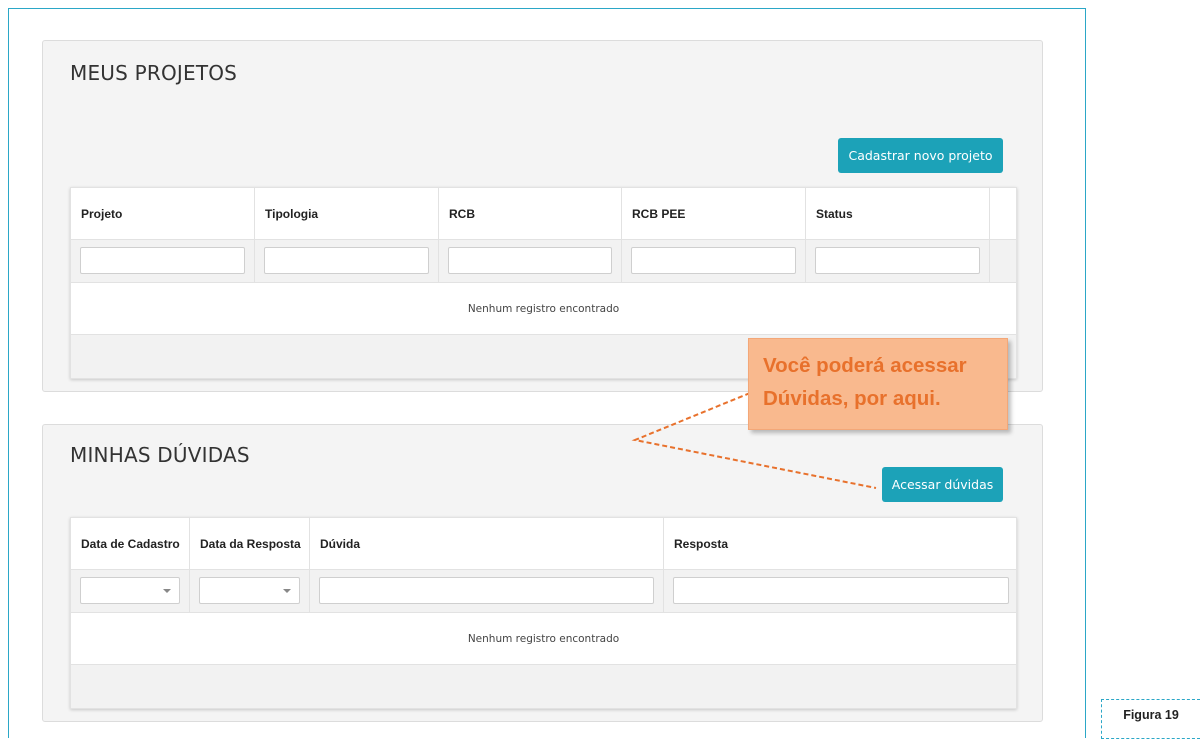 This screenshot has height=739, width=1200. I want to click on new-project-button: Cadastrar novo projeto, so click(920, 155).